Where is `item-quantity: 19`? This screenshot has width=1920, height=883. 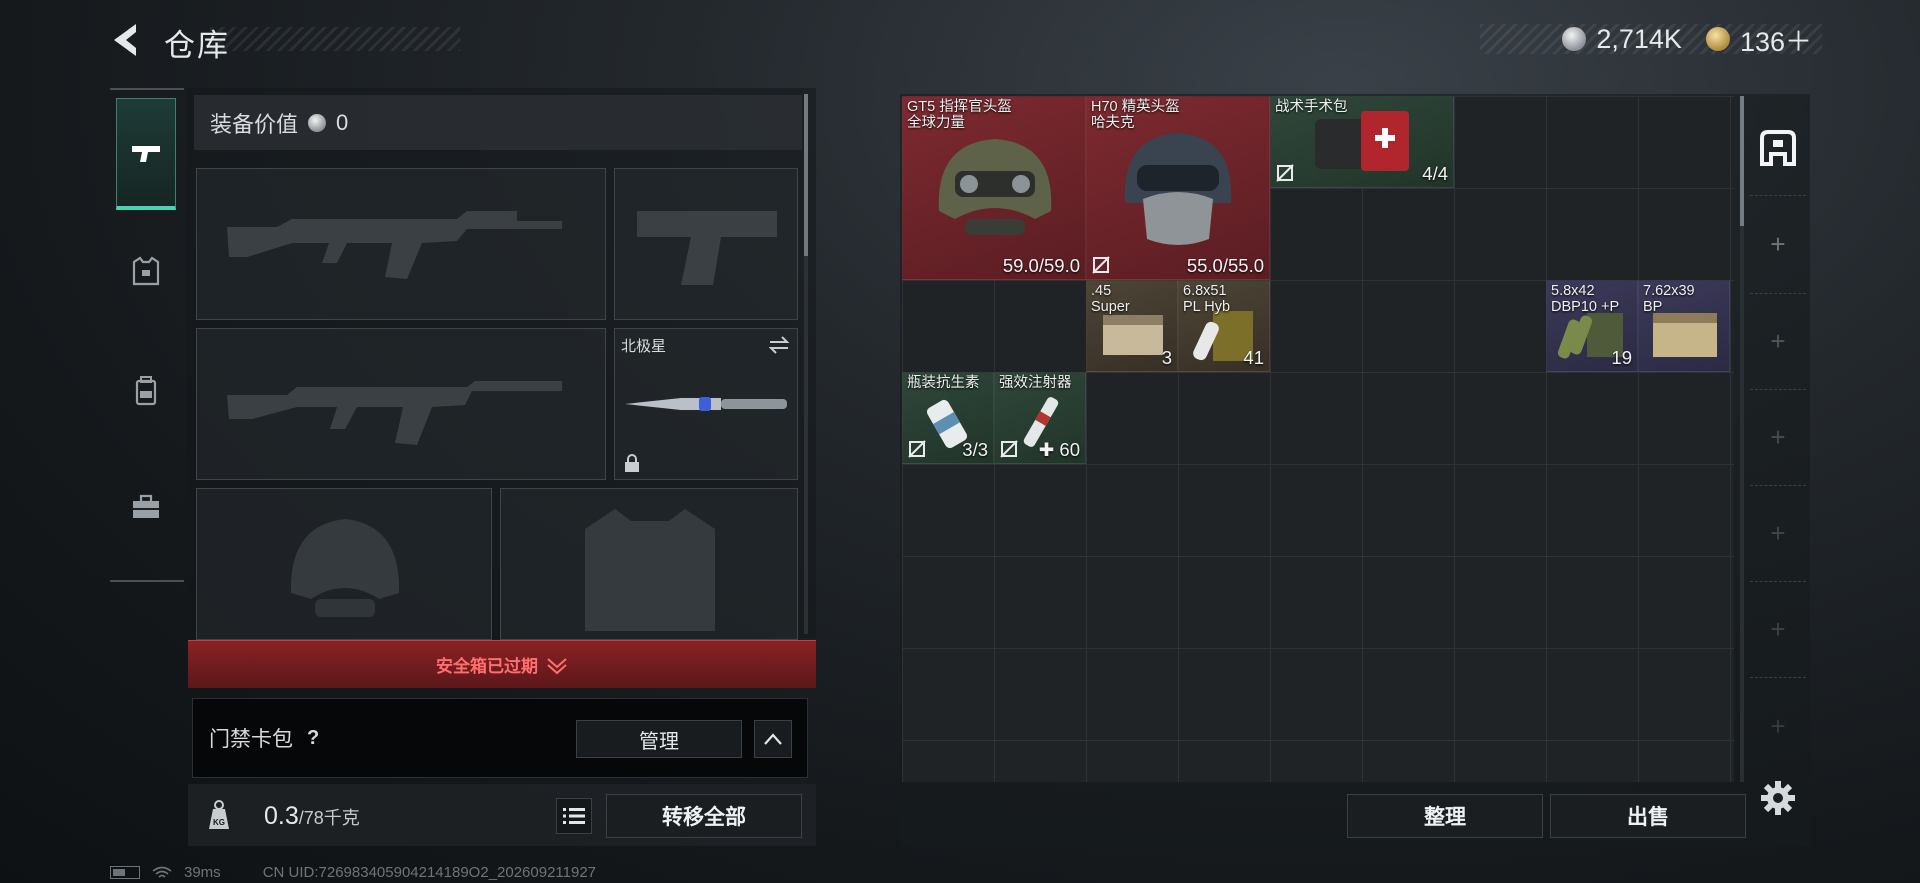
item-quantity: 19 is located at coordinates (1621, 357).